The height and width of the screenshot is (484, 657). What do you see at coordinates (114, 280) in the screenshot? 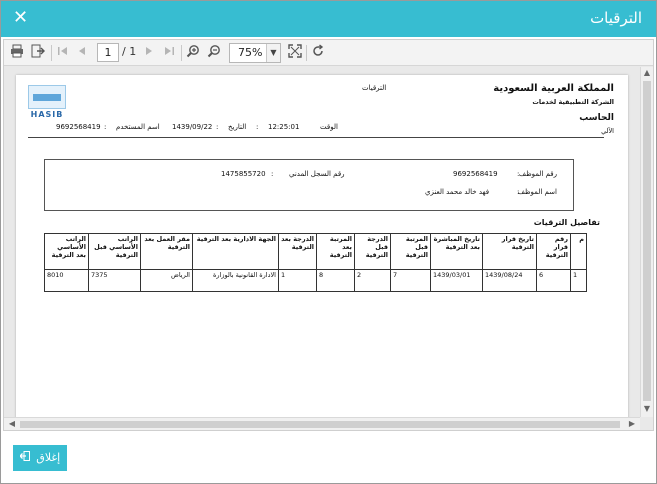
I see `table-cell: 7375` at bounding box center [114, 280].